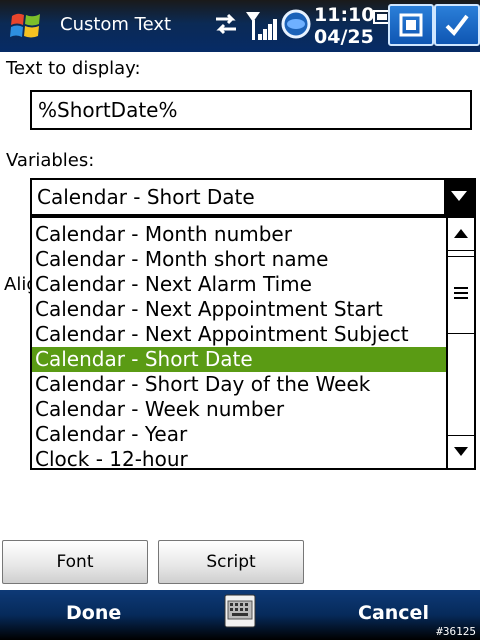 This screenshot has width=480, height=640. I want to click on list-item: Calendar - Week number, so click(239, 409).